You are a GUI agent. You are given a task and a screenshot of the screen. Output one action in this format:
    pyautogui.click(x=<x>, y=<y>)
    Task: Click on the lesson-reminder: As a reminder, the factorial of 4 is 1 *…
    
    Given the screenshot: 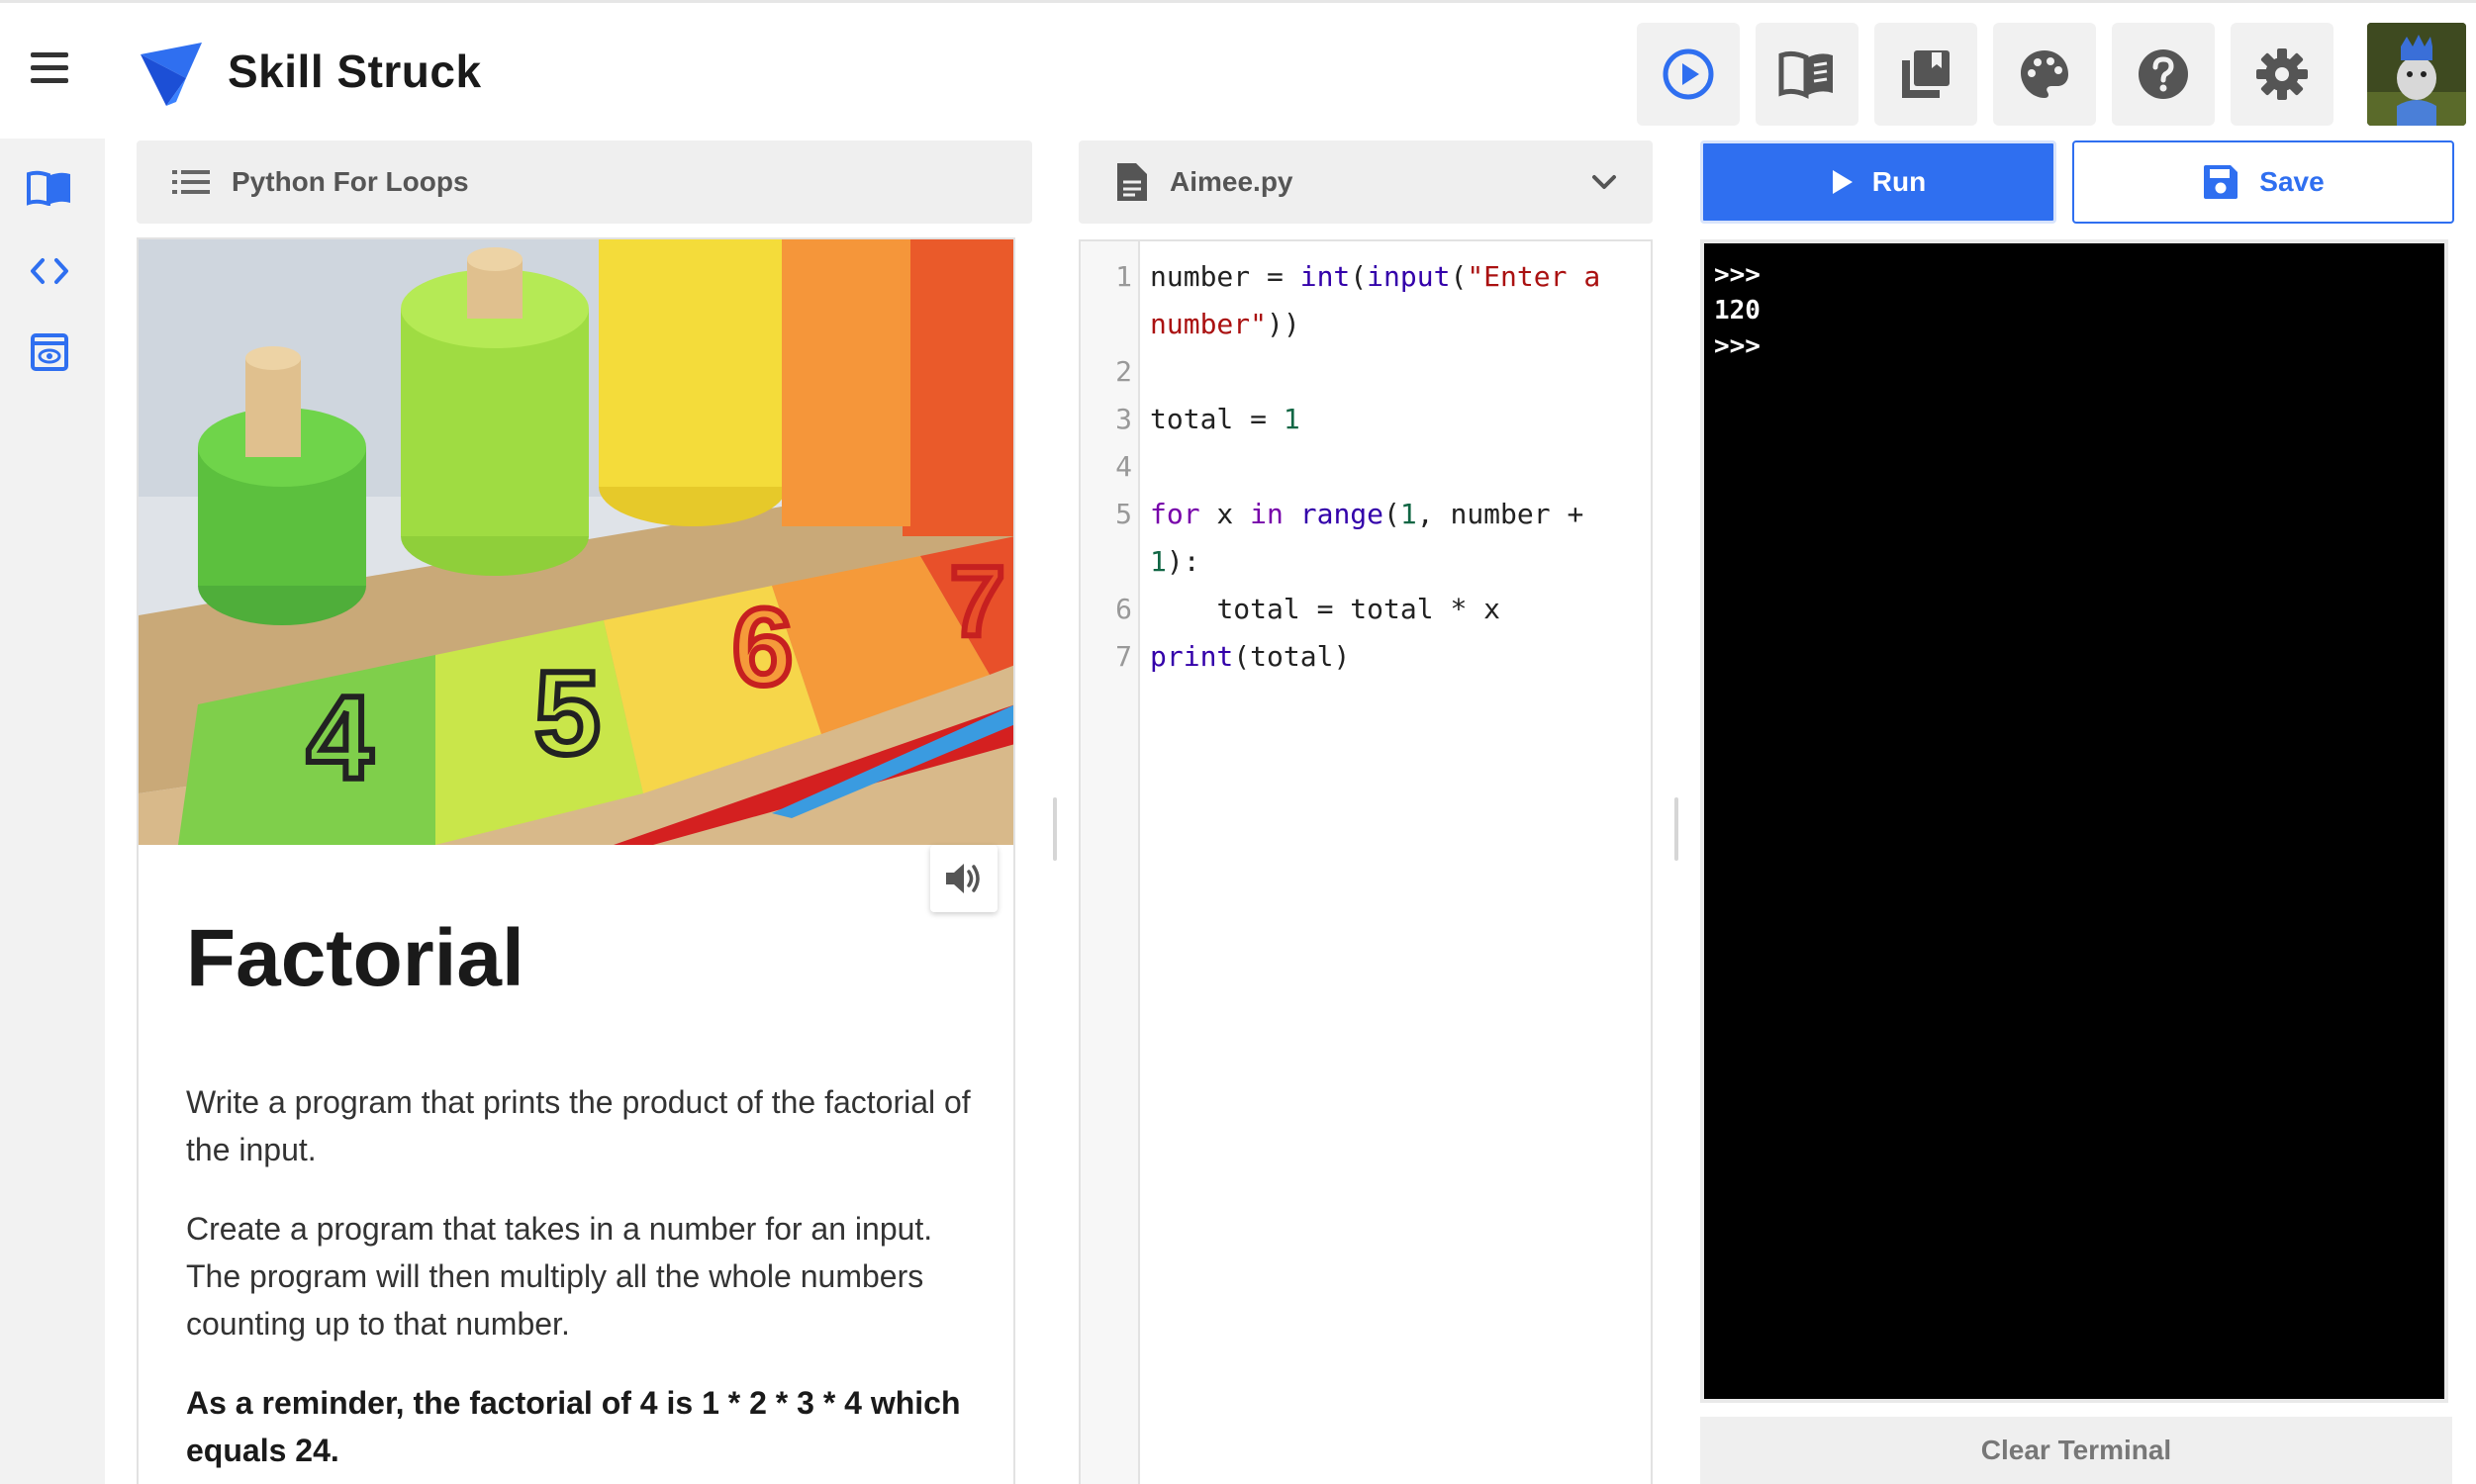 What is the action you would take?
    pyautogui.click(x=573, y=1426)
    